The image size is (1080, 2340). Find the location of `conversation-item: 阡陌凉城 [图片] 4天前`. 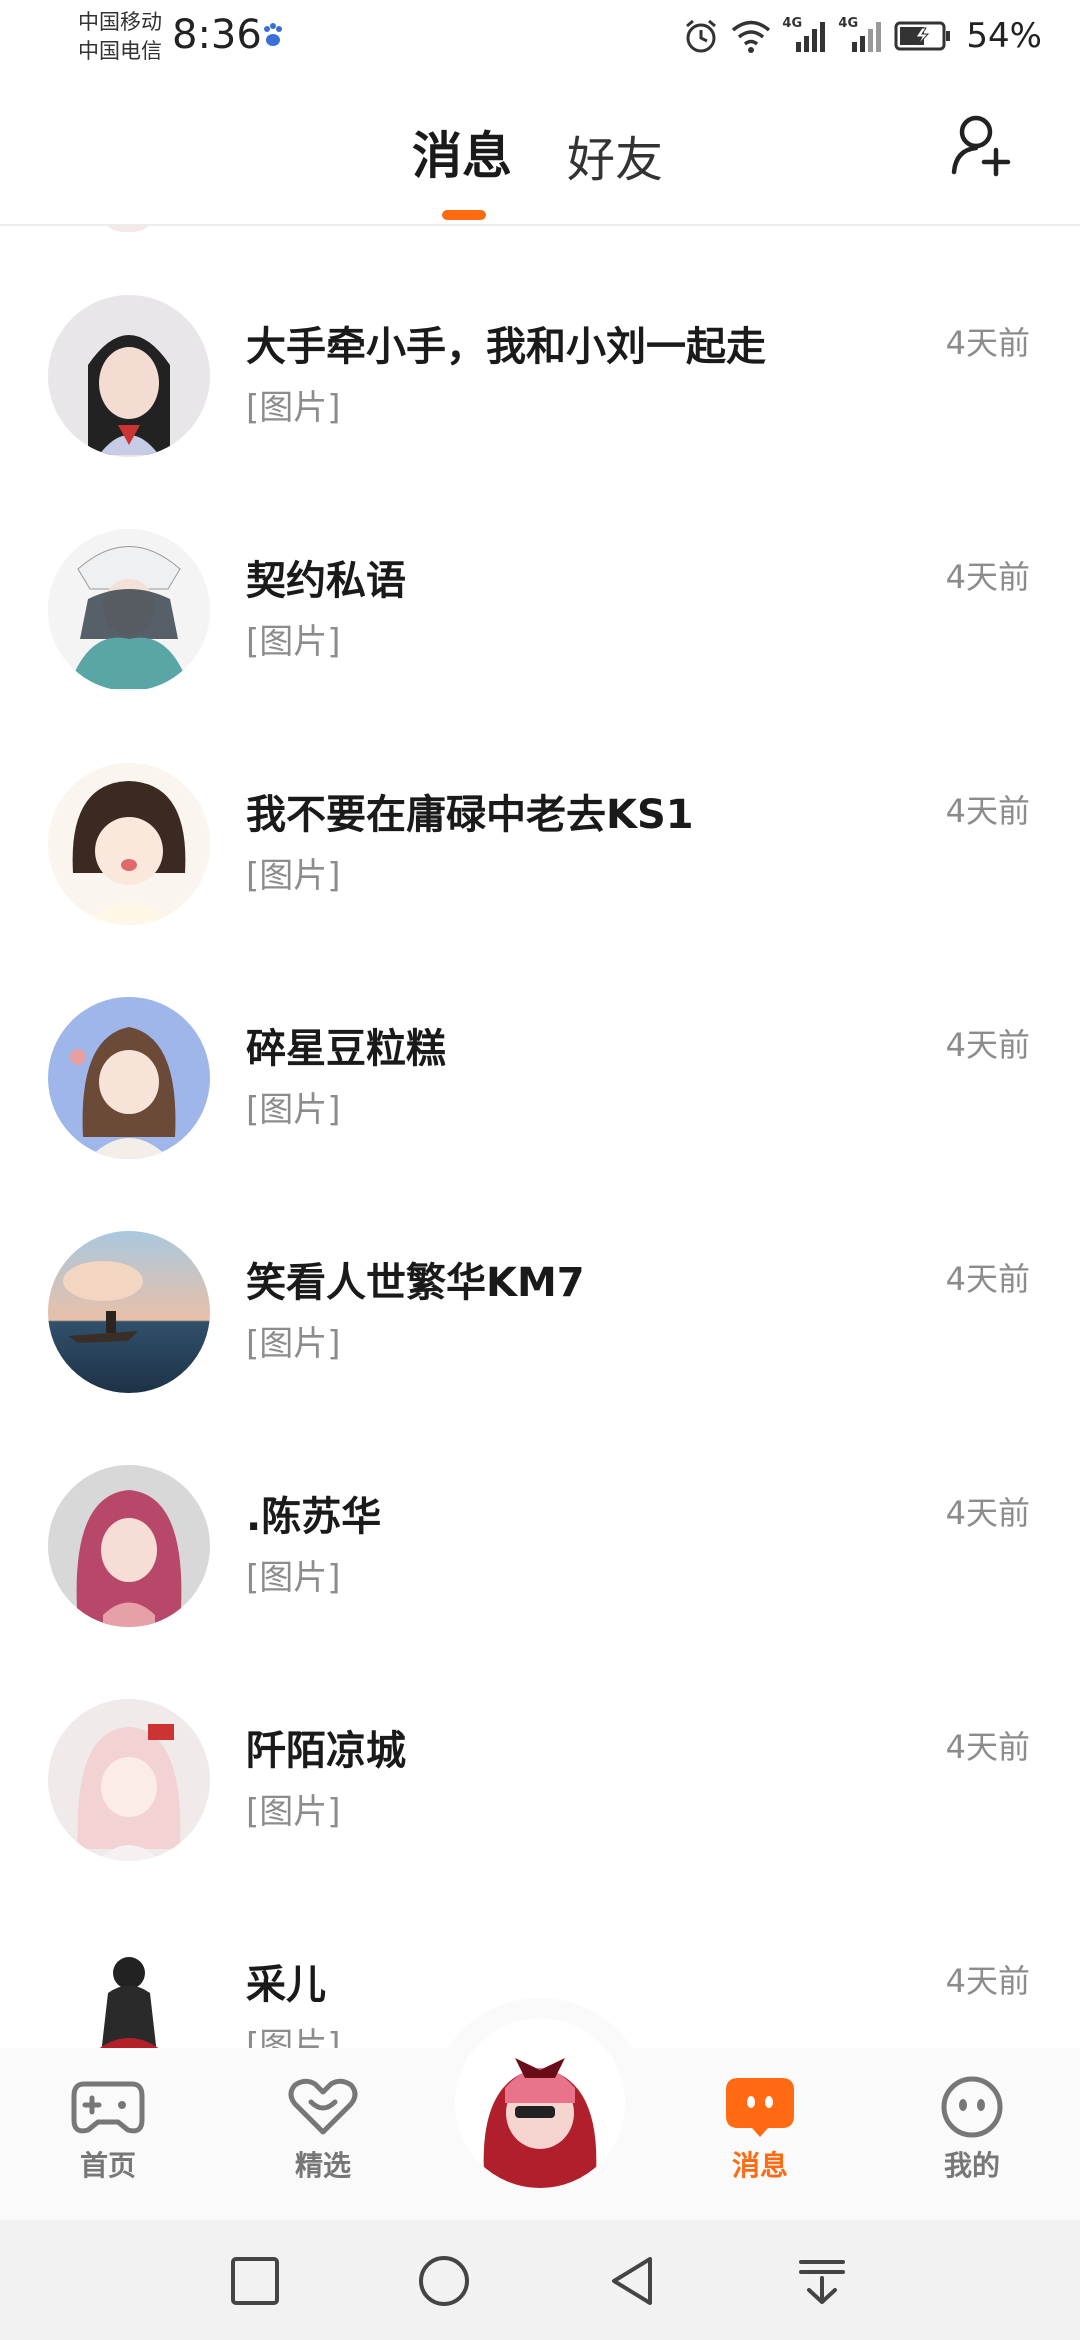

conversation-item: 阡陌凉城 [图片] 4天前 is located at coordinates (540, 1747).